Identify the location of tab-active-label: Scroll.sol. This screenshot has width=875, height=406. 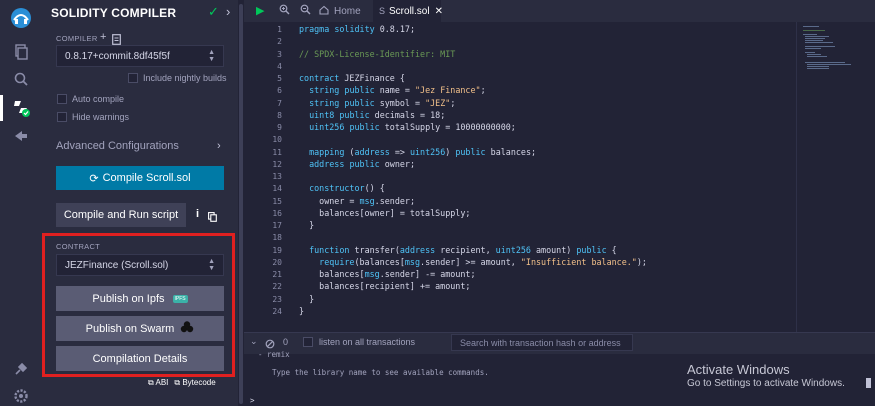
(409, 11).